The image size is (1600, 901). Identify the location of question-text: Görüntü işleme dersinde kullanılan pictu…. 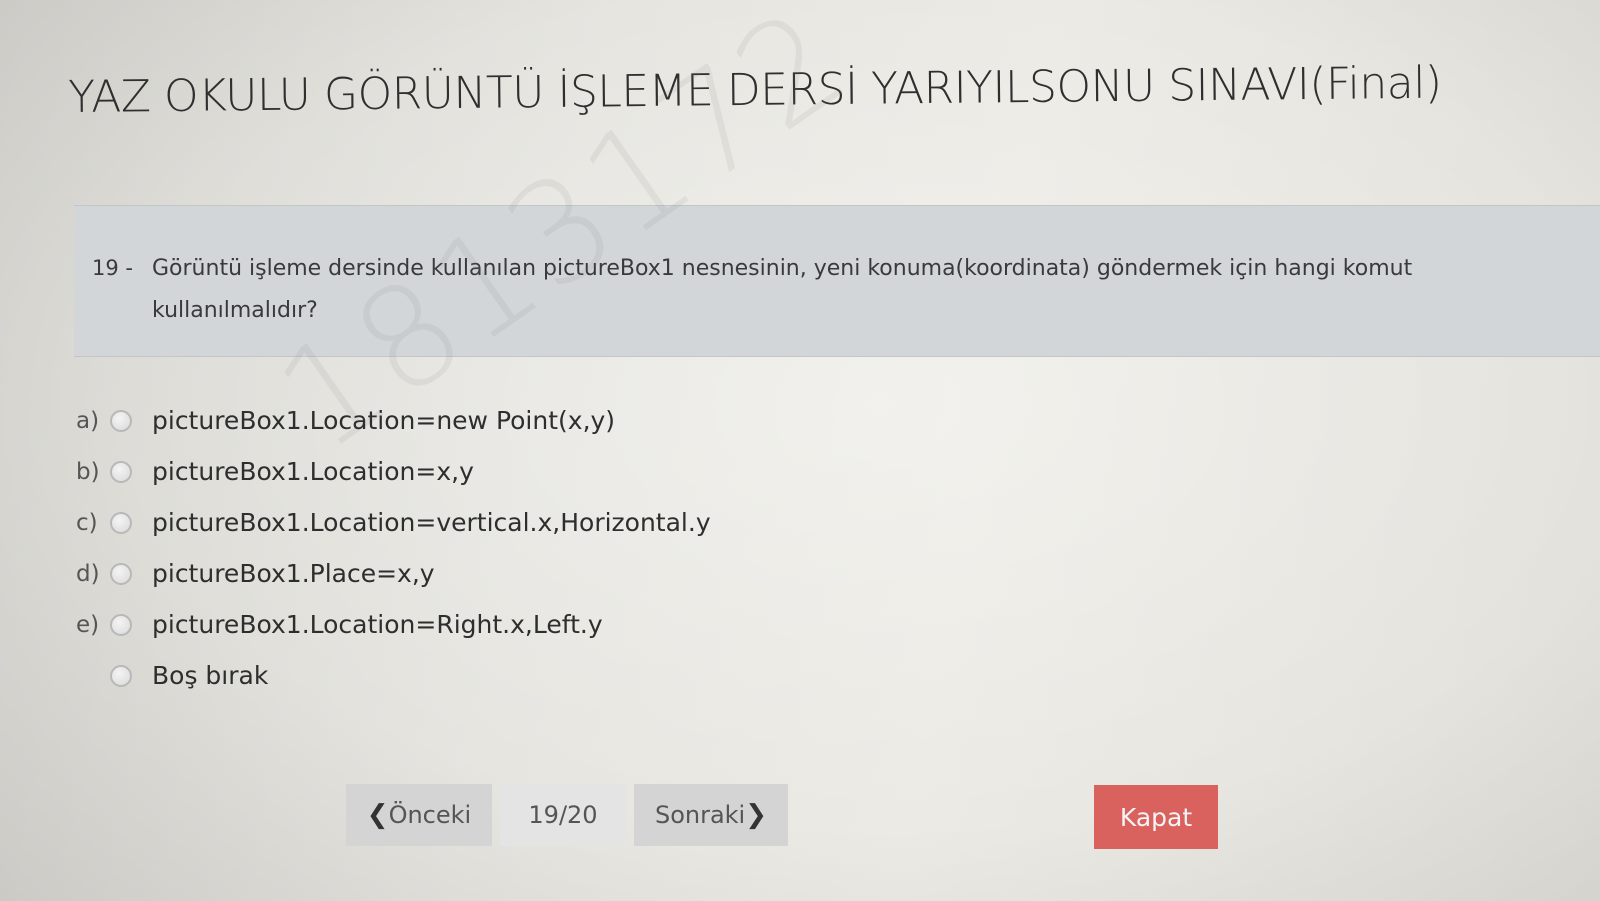
(782, 289).